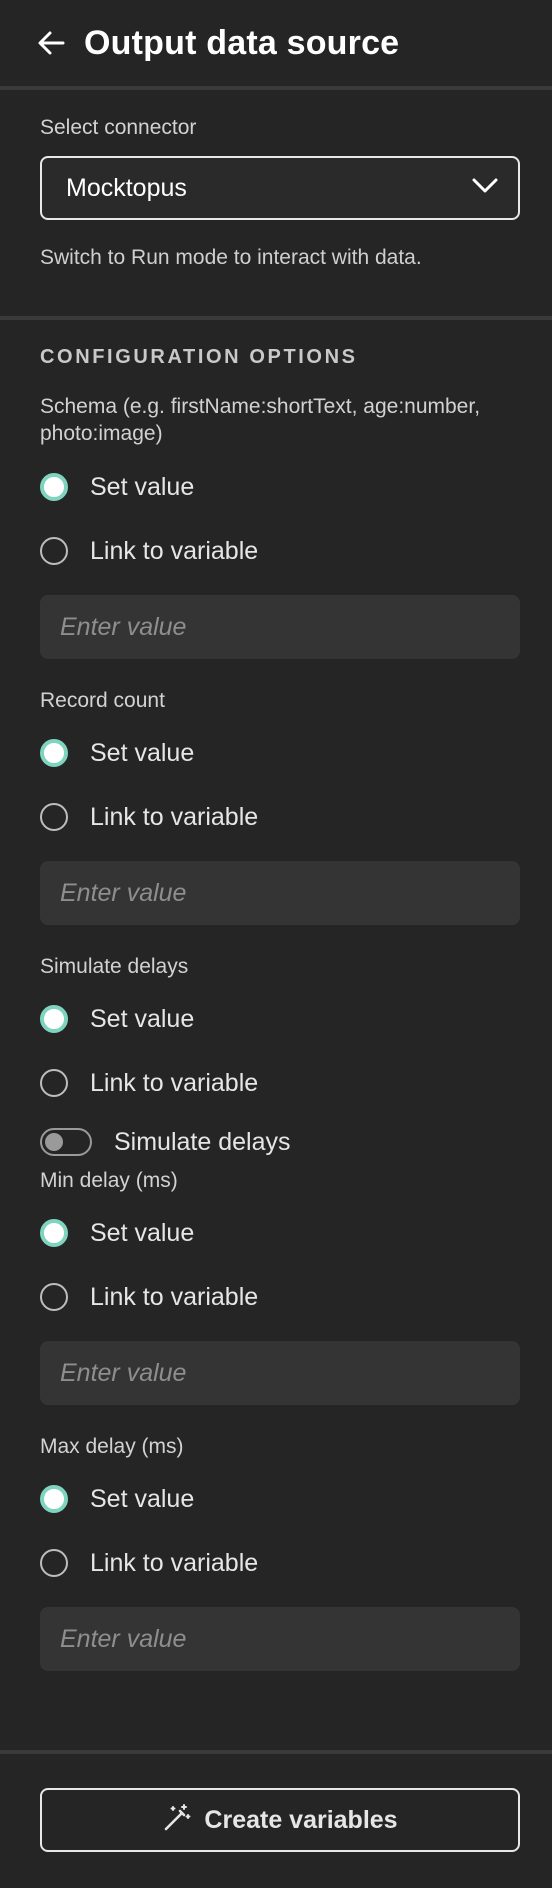  What do you see at coordinates (276, 1752) in the screenshot?
I see `footer-divider` at bounding box center [276, 1752].